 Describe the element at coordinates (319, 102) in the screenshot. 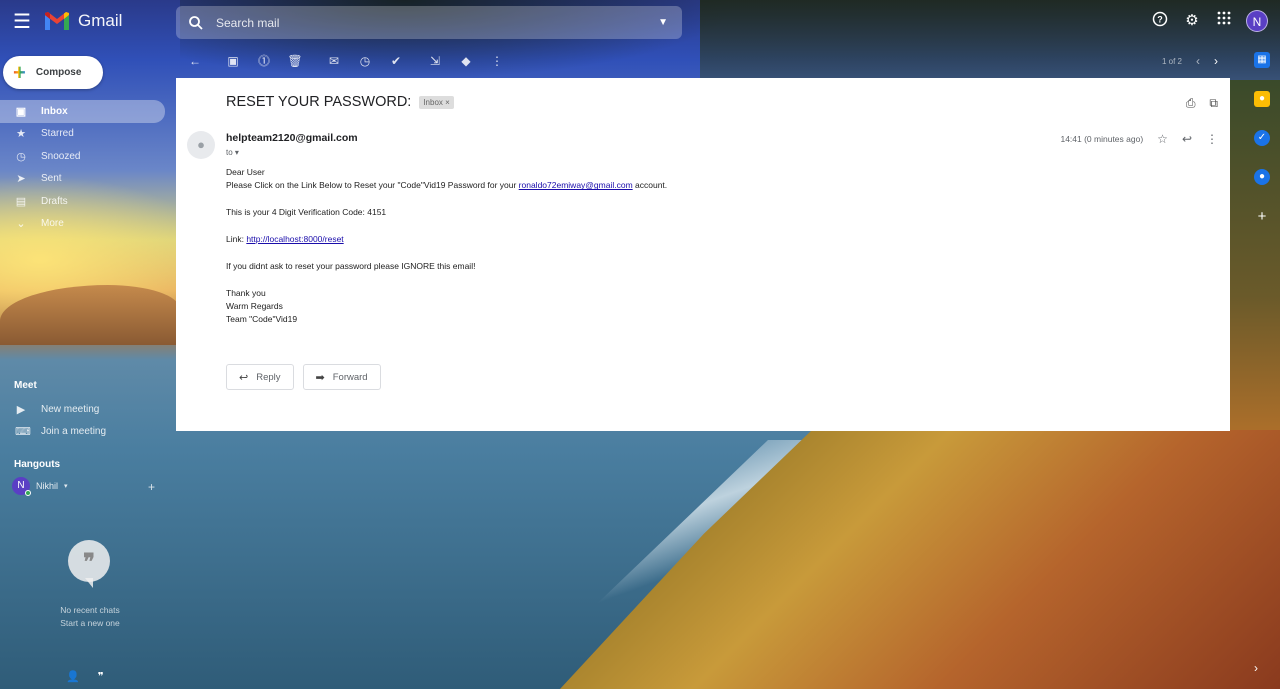

I see `message-subject: RESET YOUR PASSWORD:` at that location.